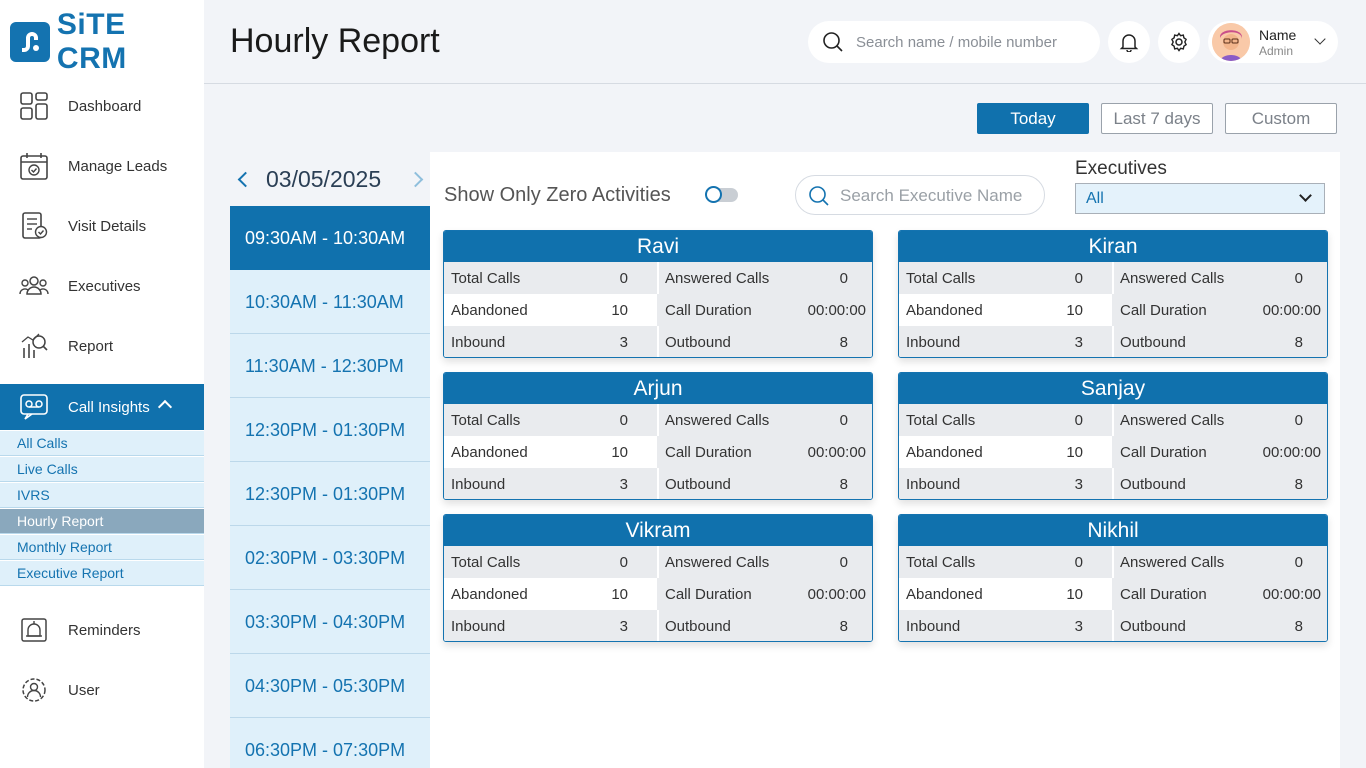  I want to click on today-button: Today, so click(1033, 118).